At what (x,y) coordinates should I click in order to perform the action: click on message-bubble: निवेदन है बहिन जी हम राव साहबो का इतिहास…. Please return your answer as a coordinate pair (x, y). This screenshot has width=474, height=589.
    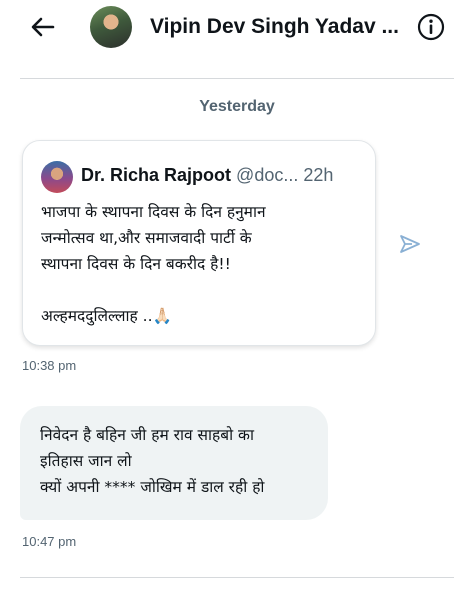
    Looking at the image, I should click on (174, 463).